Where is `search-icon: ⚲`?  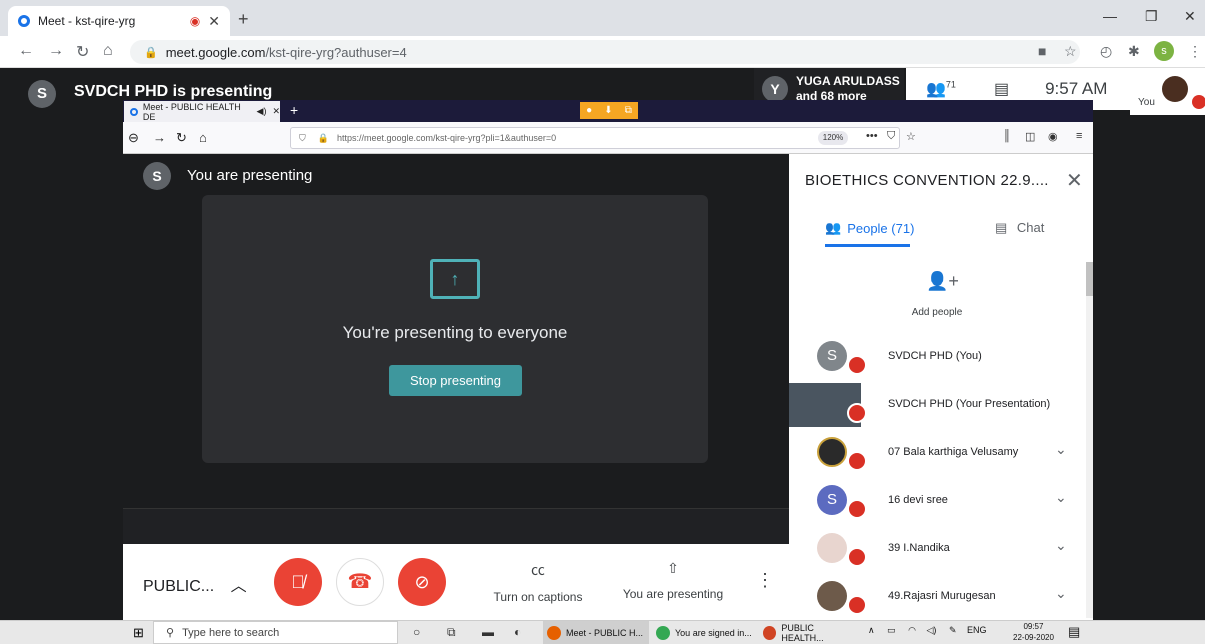
search-icon: ⚲ is located at coordinates (170, 633).